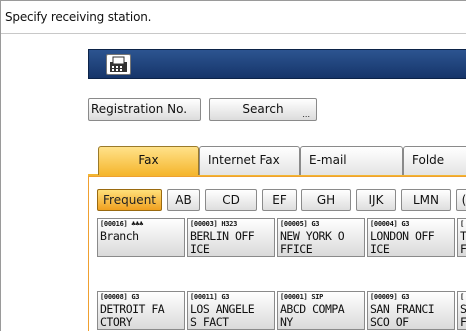  I want to click on entry-number: [00001], so click(294, 297).